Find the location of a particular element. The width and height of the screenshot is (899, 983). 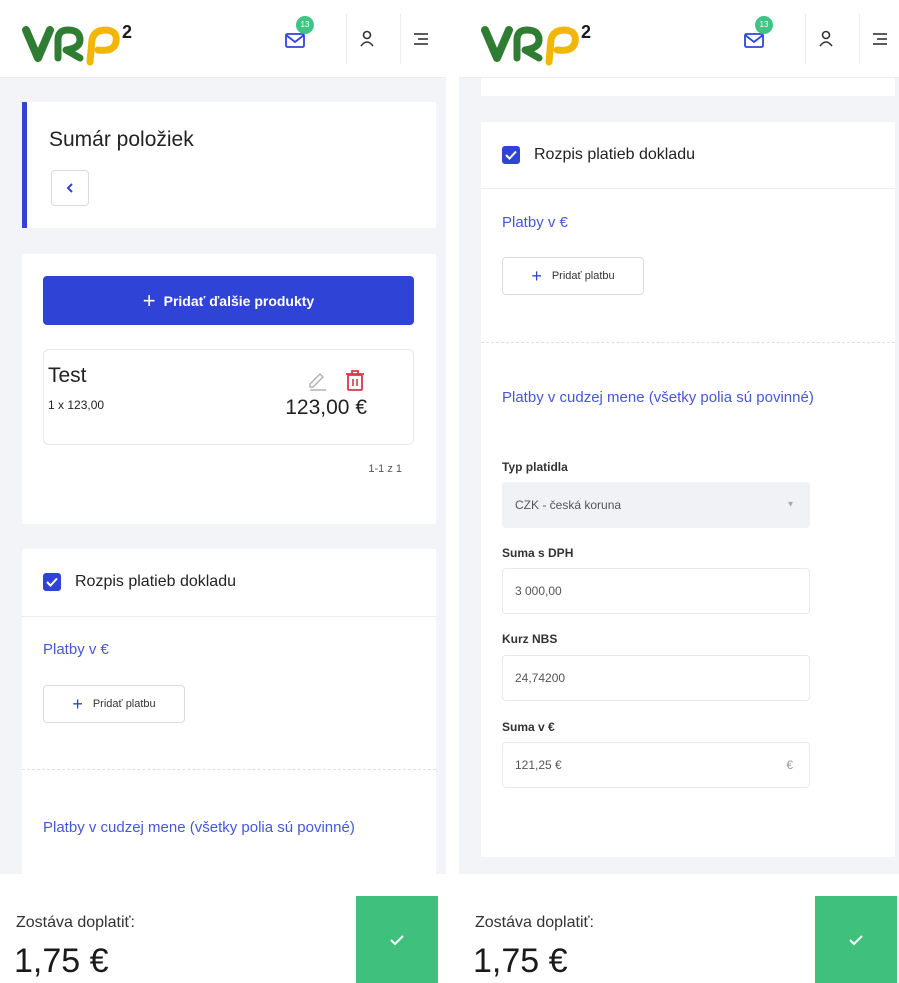

product-qty-price: 1 x 123,00 is located at coordinates (76, 405).